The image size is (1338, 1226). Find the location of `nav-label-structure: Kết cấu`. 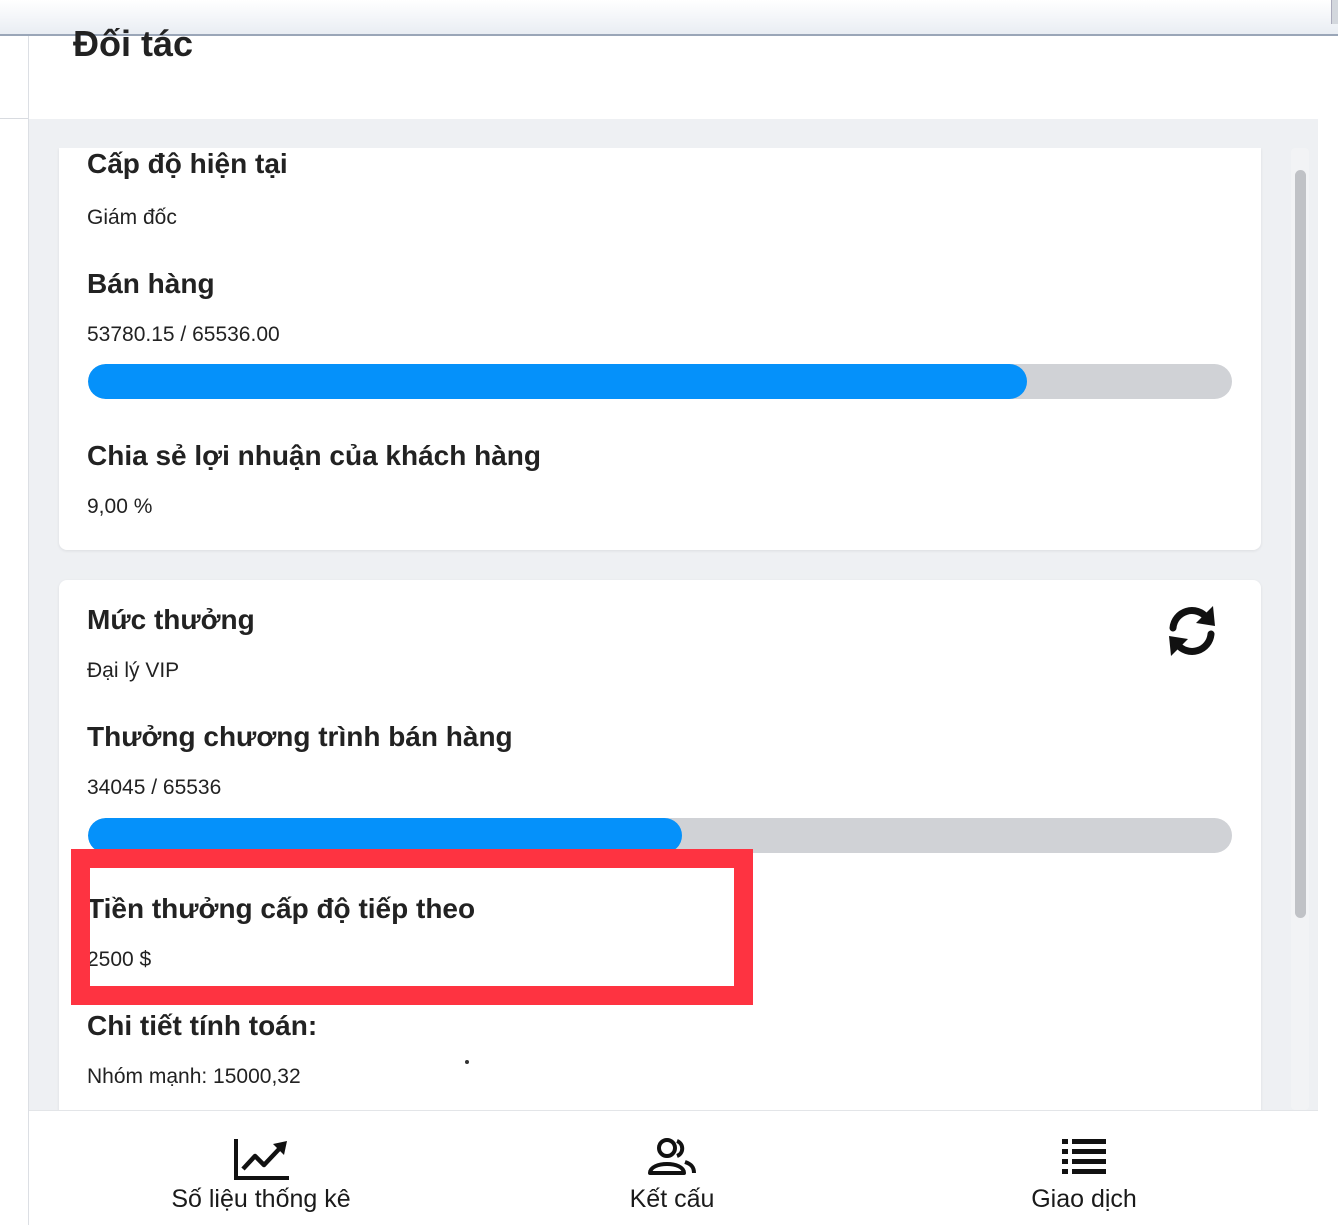

nav-label-structure: Kết cấu is located at coordinates (672, 1199).